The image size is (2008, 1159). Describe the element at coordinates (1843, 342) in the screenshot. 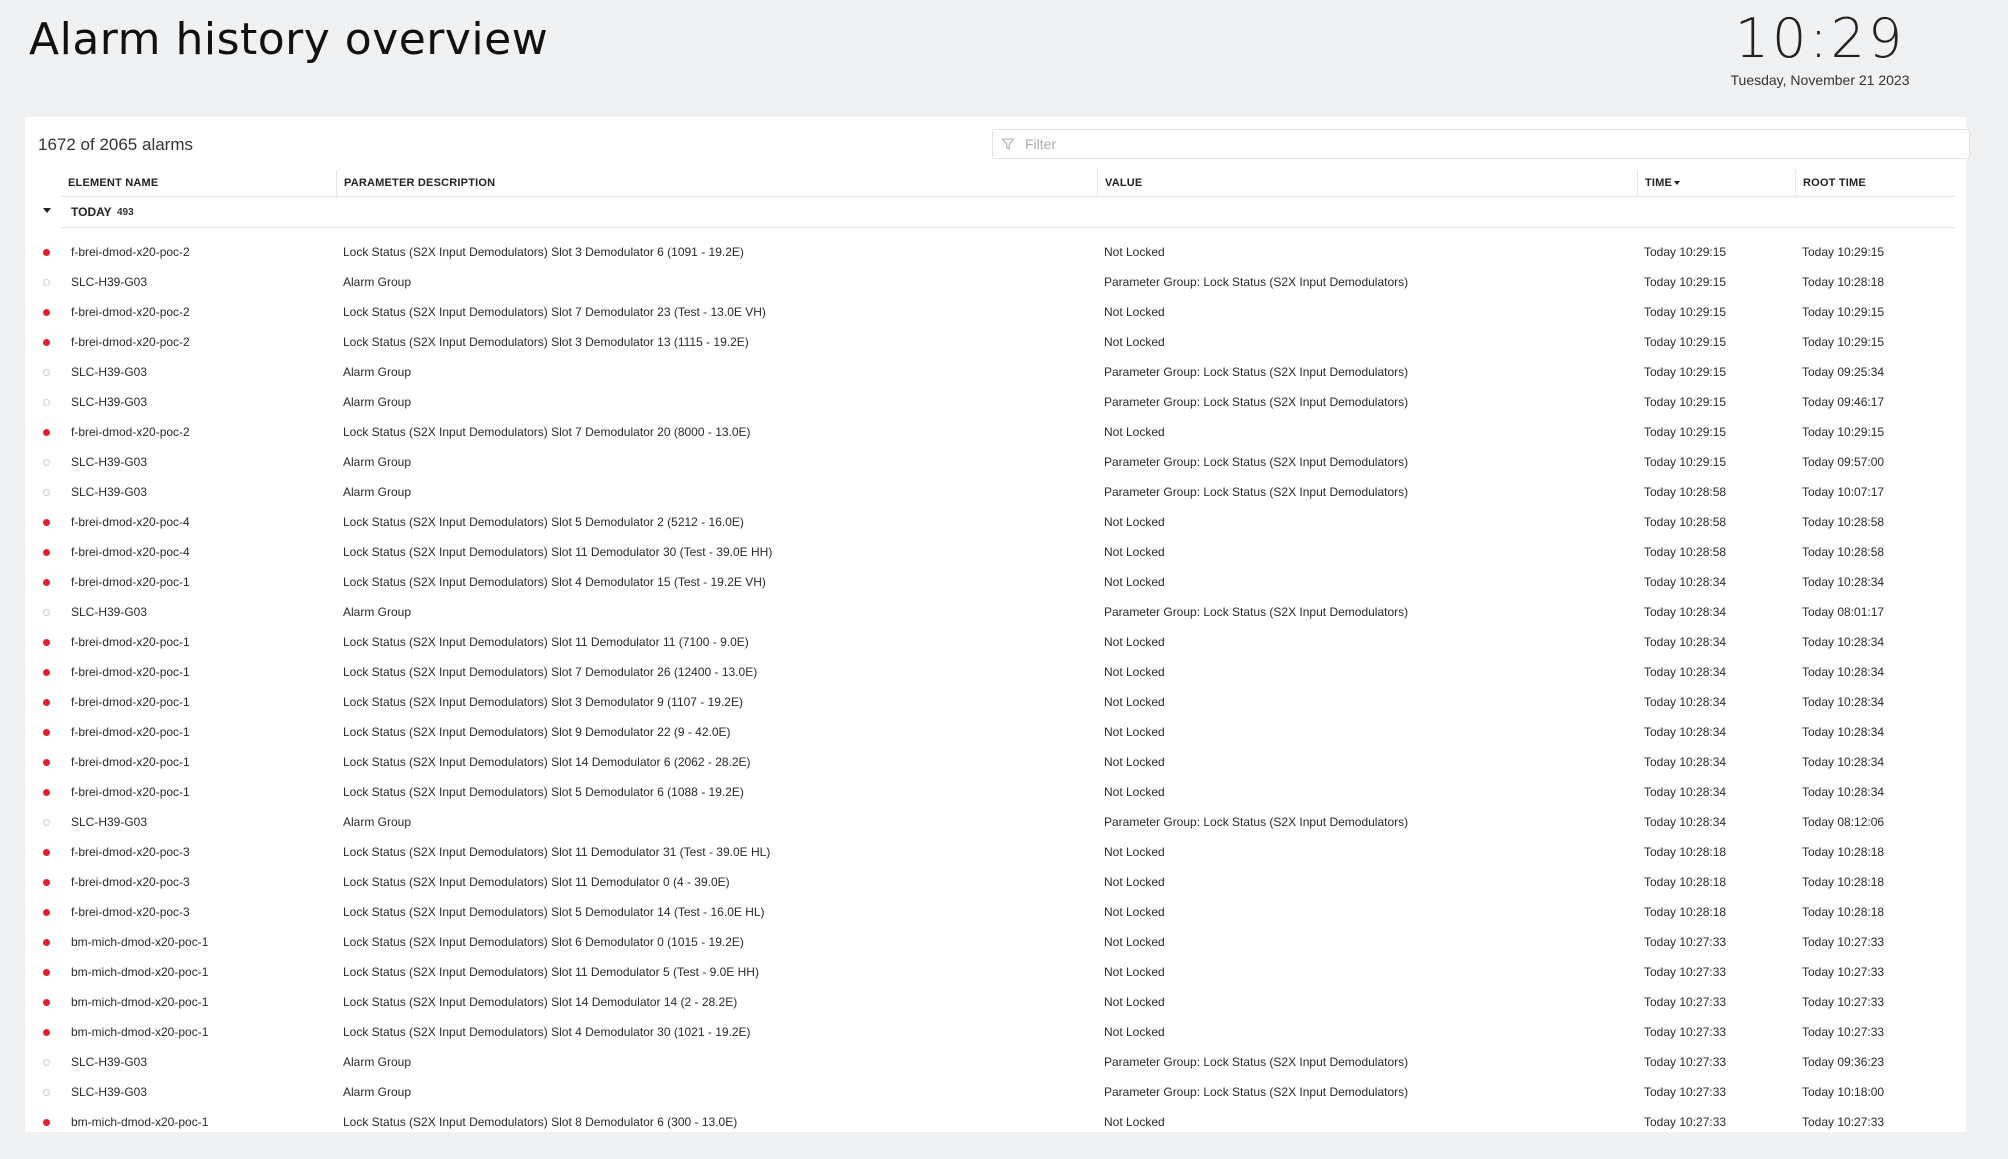

I see `cell-root-time: Today 10:29:15` at that location.